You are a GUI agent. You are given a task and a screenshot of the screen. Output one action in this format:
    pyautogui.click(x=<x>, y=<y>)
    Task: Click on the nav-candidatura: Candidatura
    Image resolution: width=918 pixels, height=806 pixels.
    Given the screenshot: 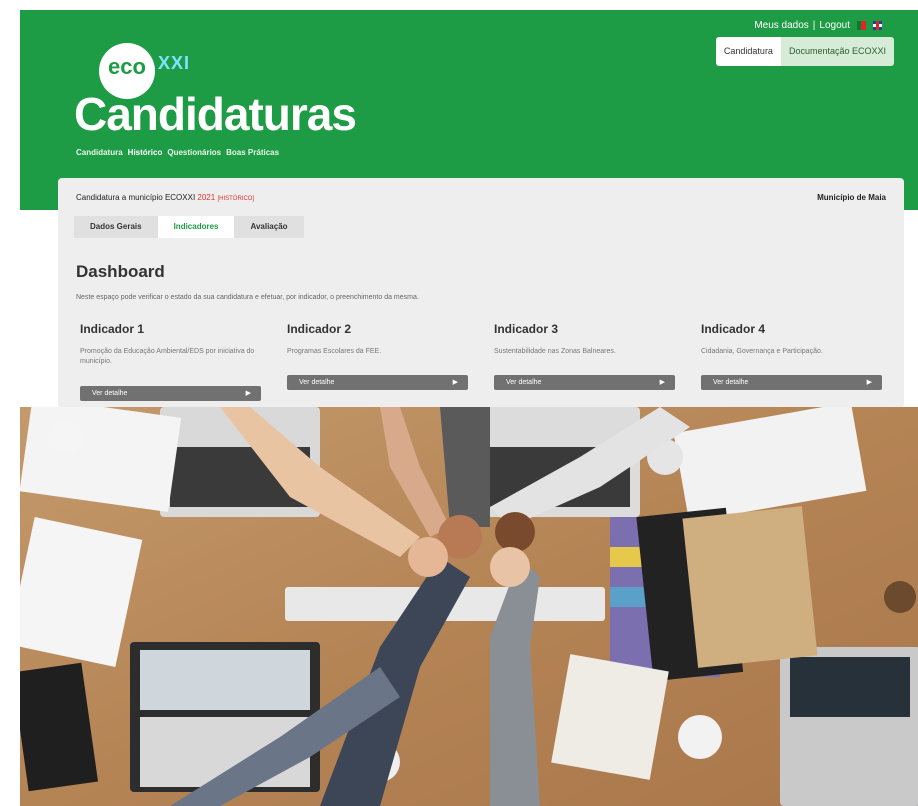 What is the action you would take?
    pyautogui.click(x=99, y=152)
    